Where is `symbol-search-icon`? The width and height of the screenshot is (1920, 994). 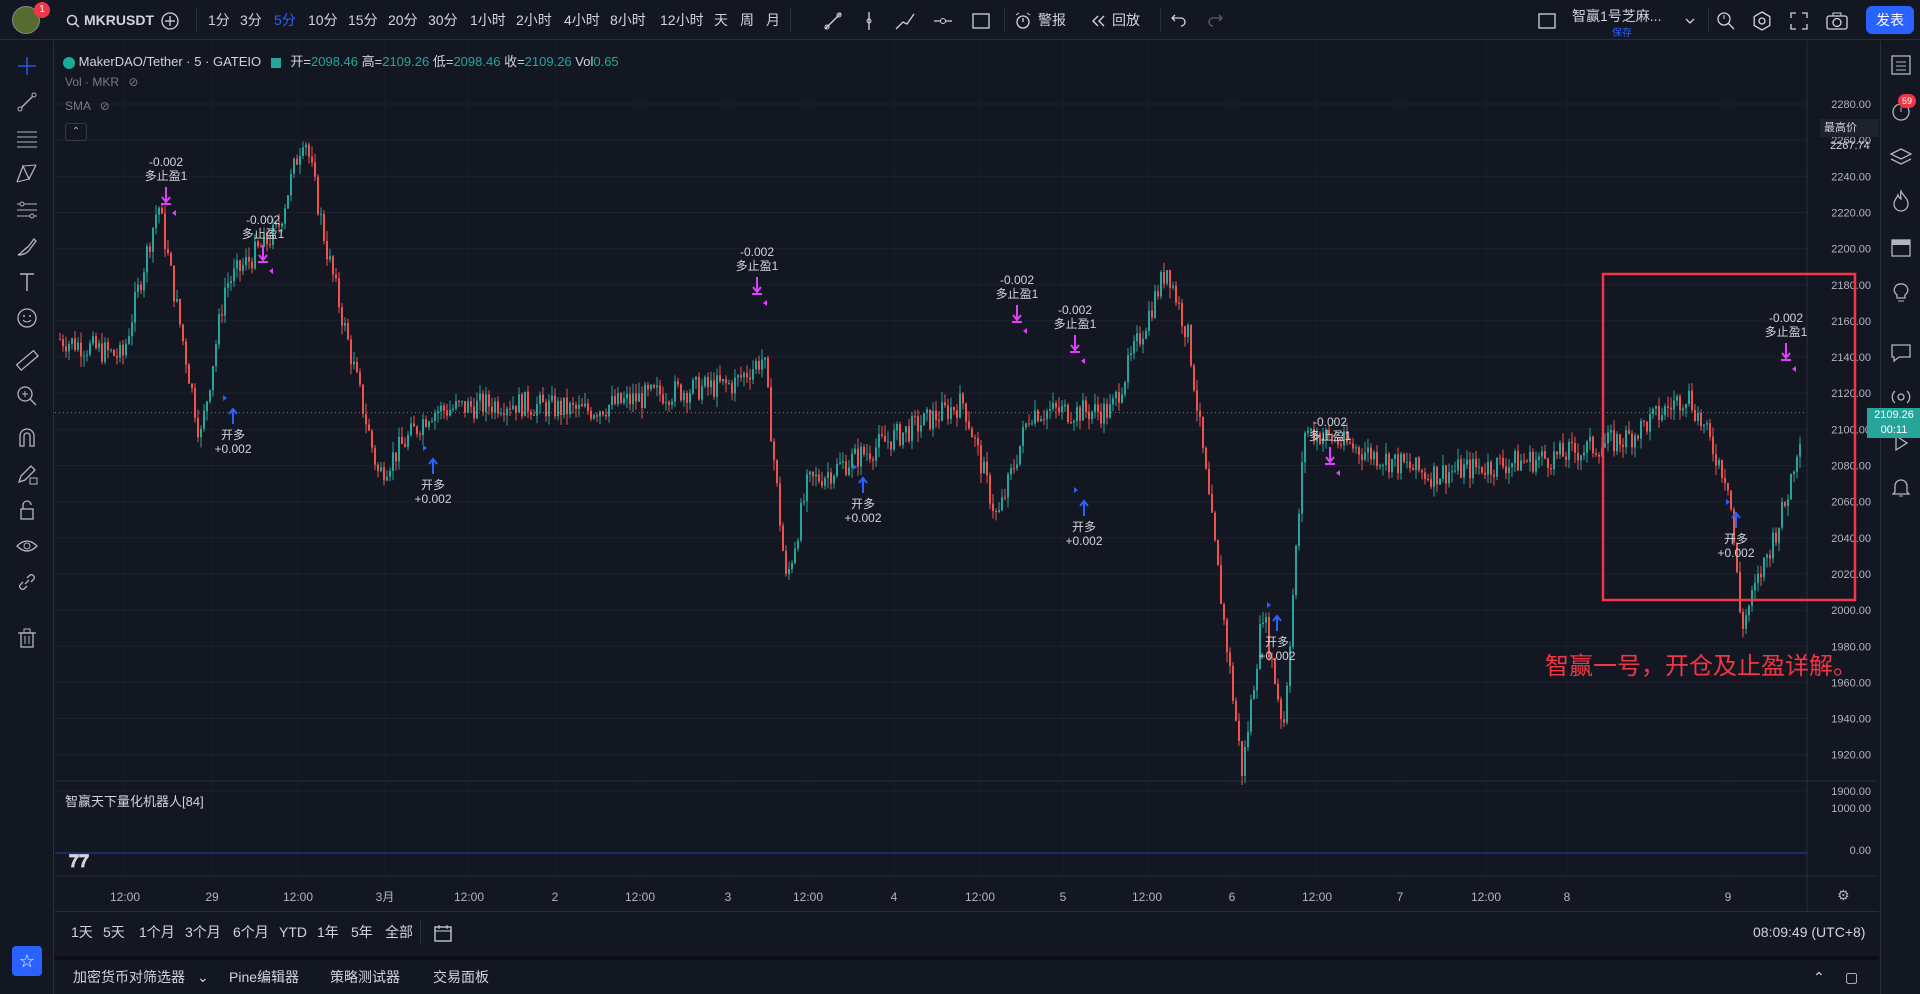
symbol-search-icon is located at coordinates (73, 20).